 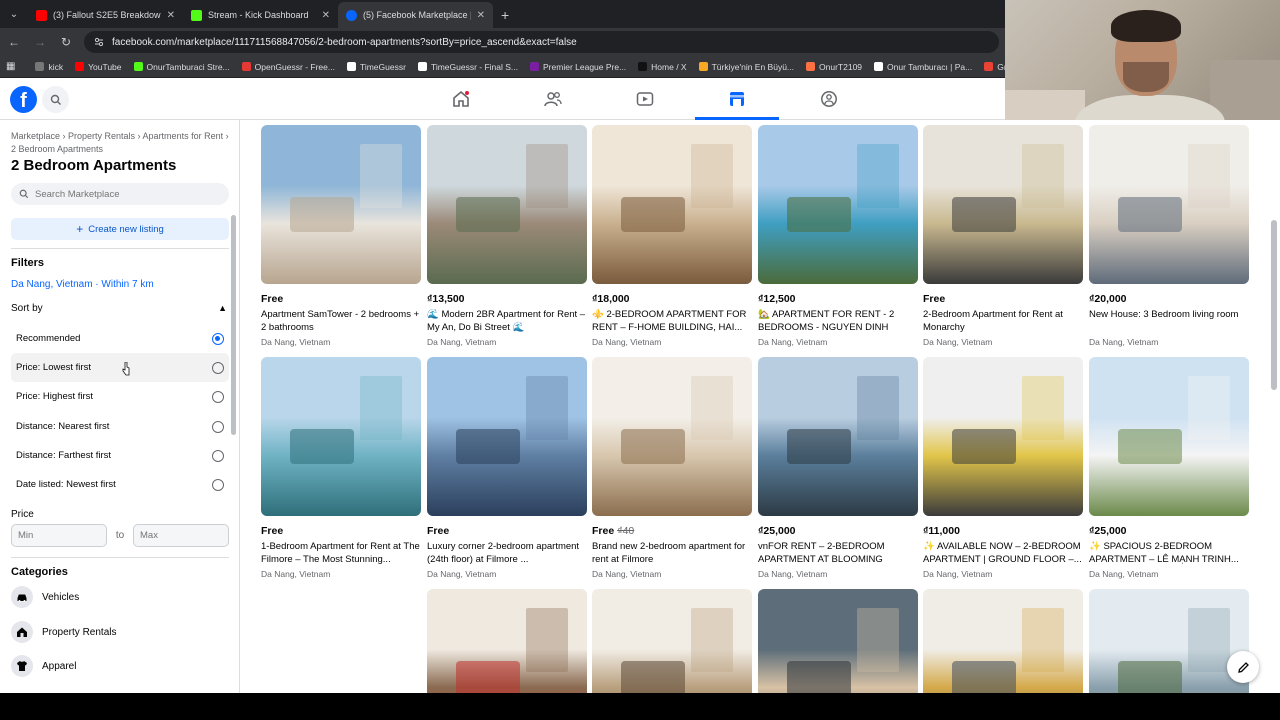 I want to click on page-title: 2 Bedroom Apartments, so click(x=94, y=165).